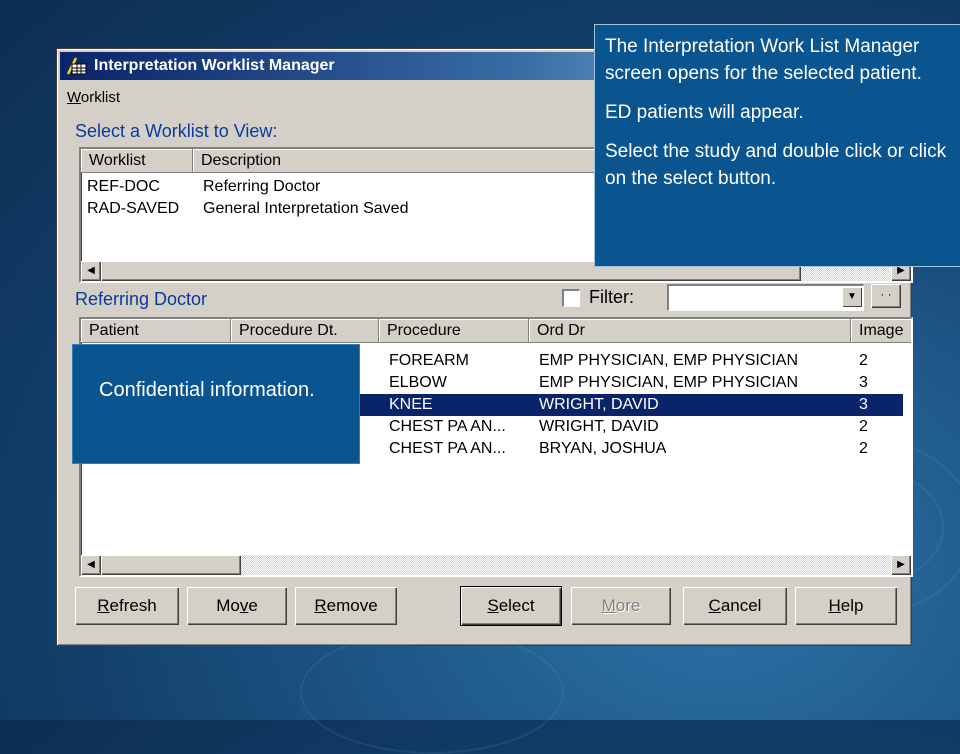 The height and width of the screenshot is (754, 960). What do you see at coordinates (852, 297) in the screenshot?
I see `chevron-down-icon: ▼` at bounding box center [852, 297].